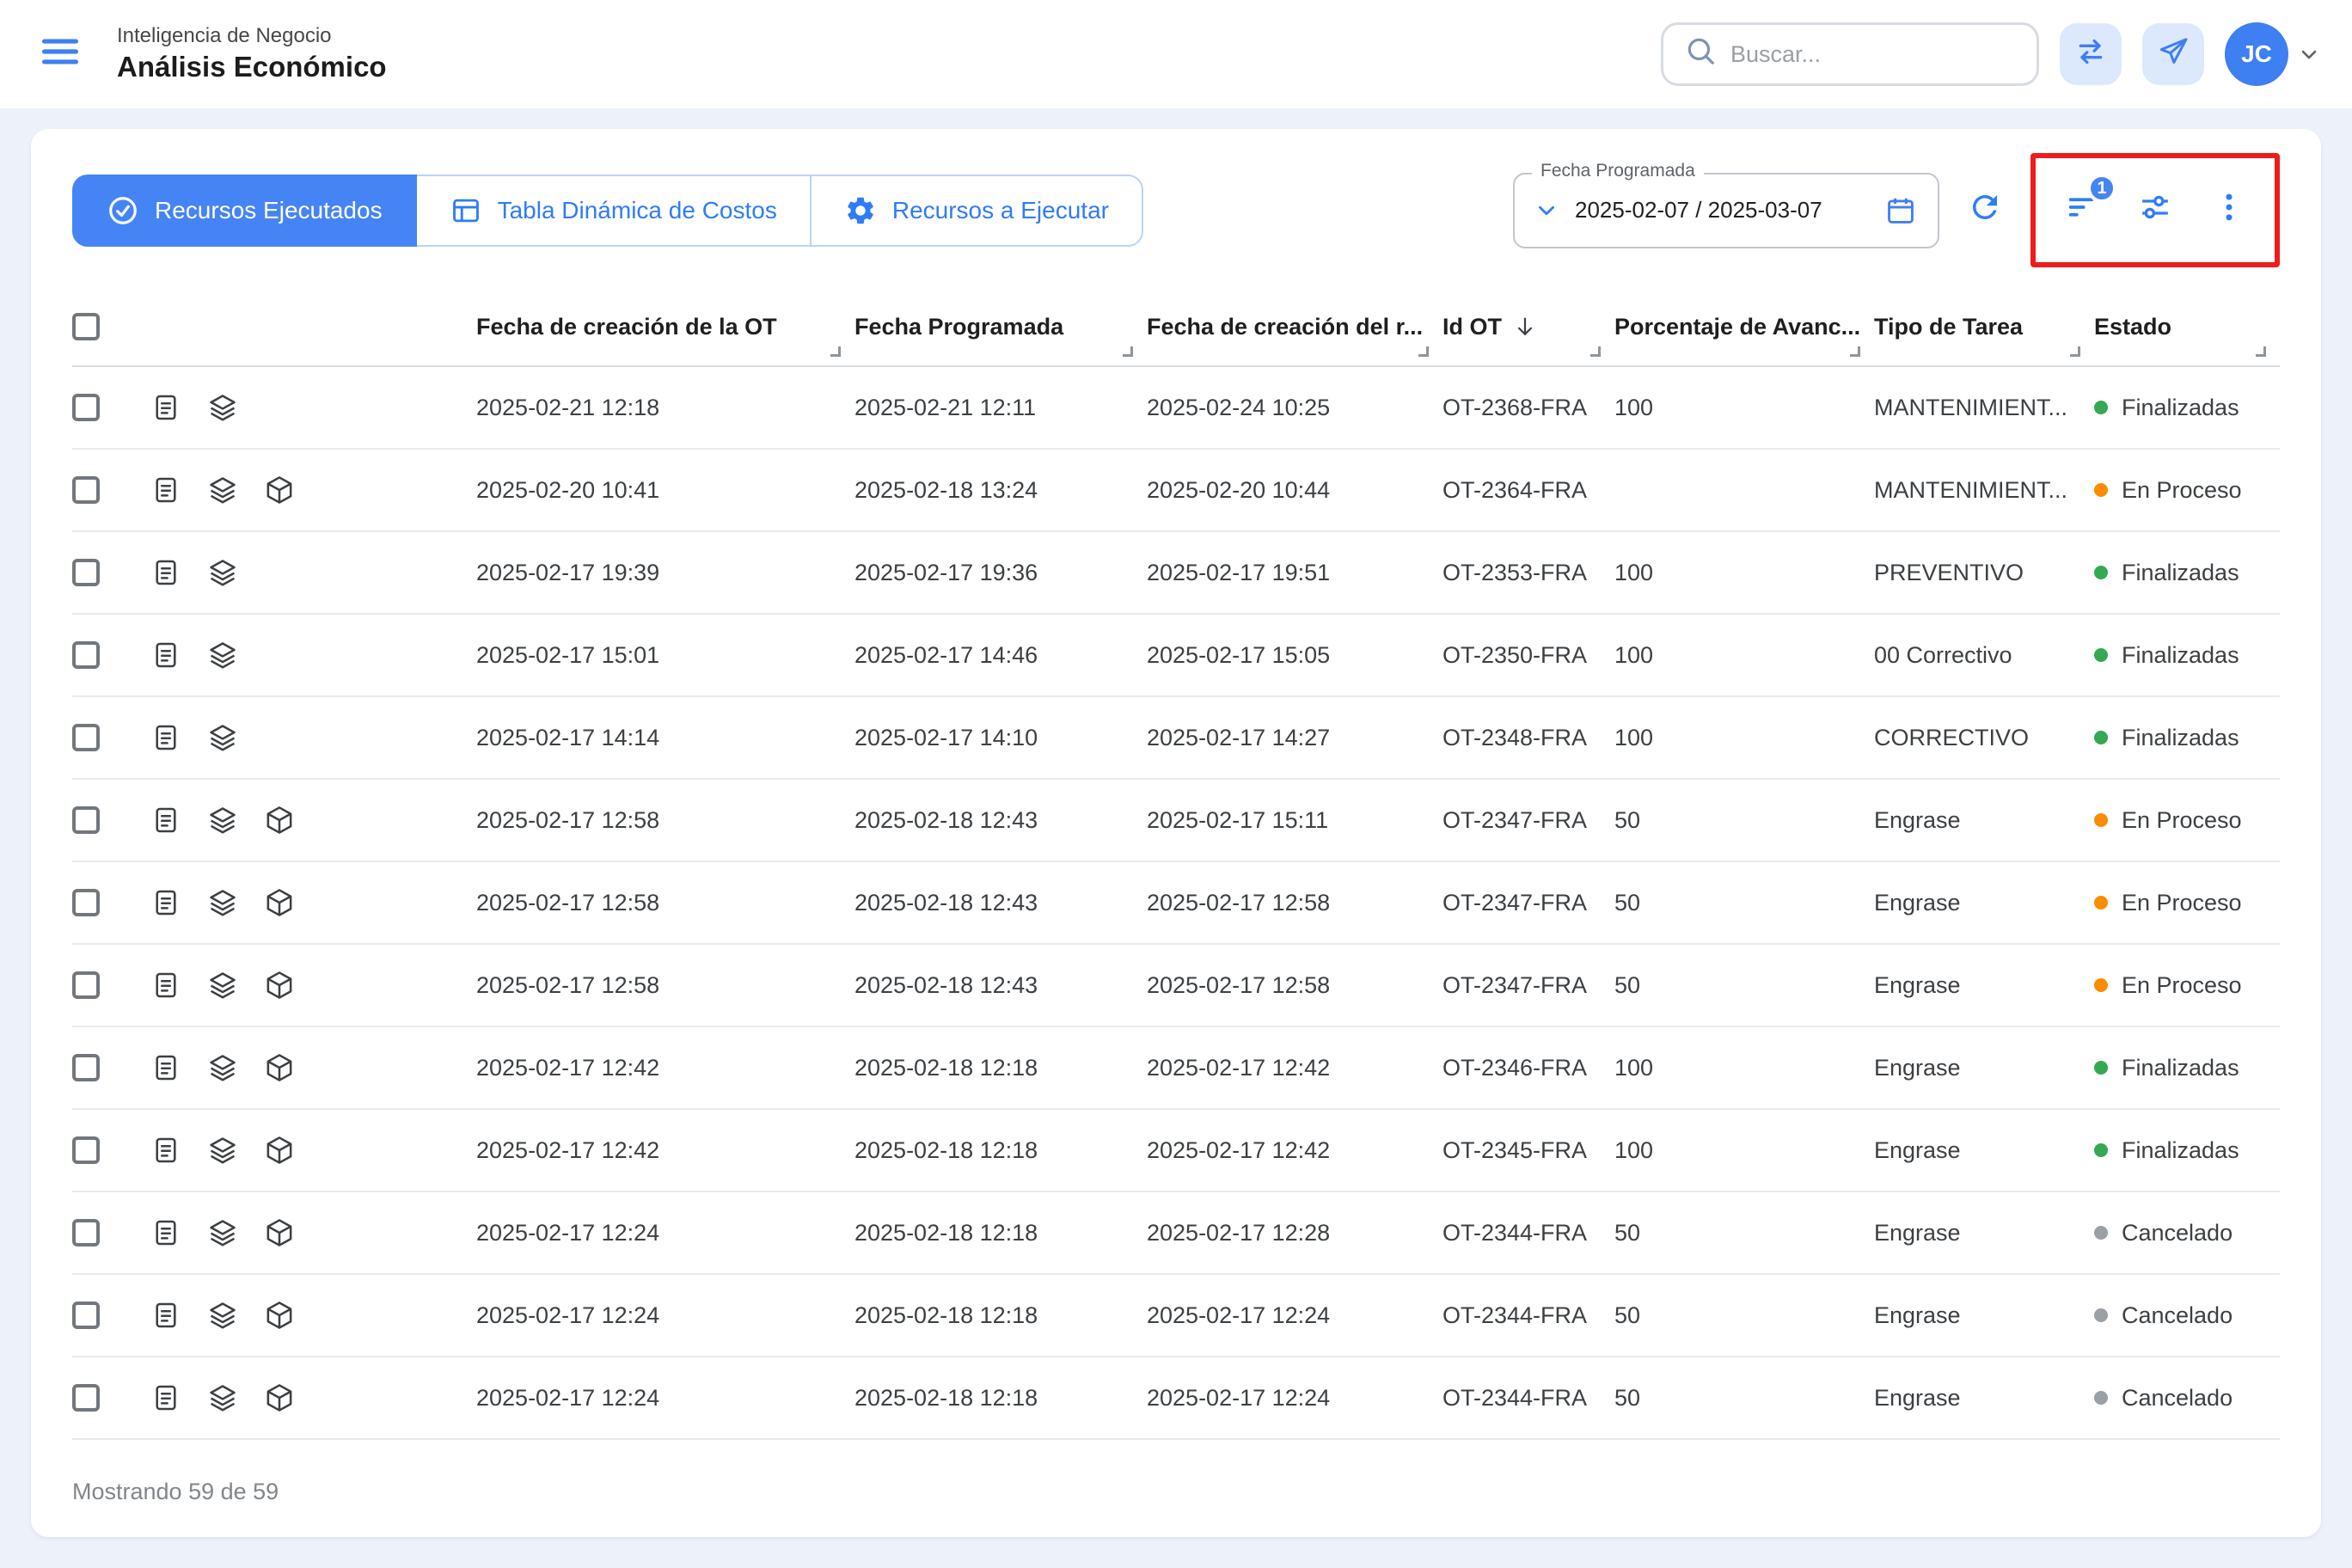 Image resolution: width=2352 pixels, height=1568 pixels. Describe the element at coordinates (244, 210) in the screenshot. I see `tab-recursos-ejecutados: Recursos Ejecutados` at that location.